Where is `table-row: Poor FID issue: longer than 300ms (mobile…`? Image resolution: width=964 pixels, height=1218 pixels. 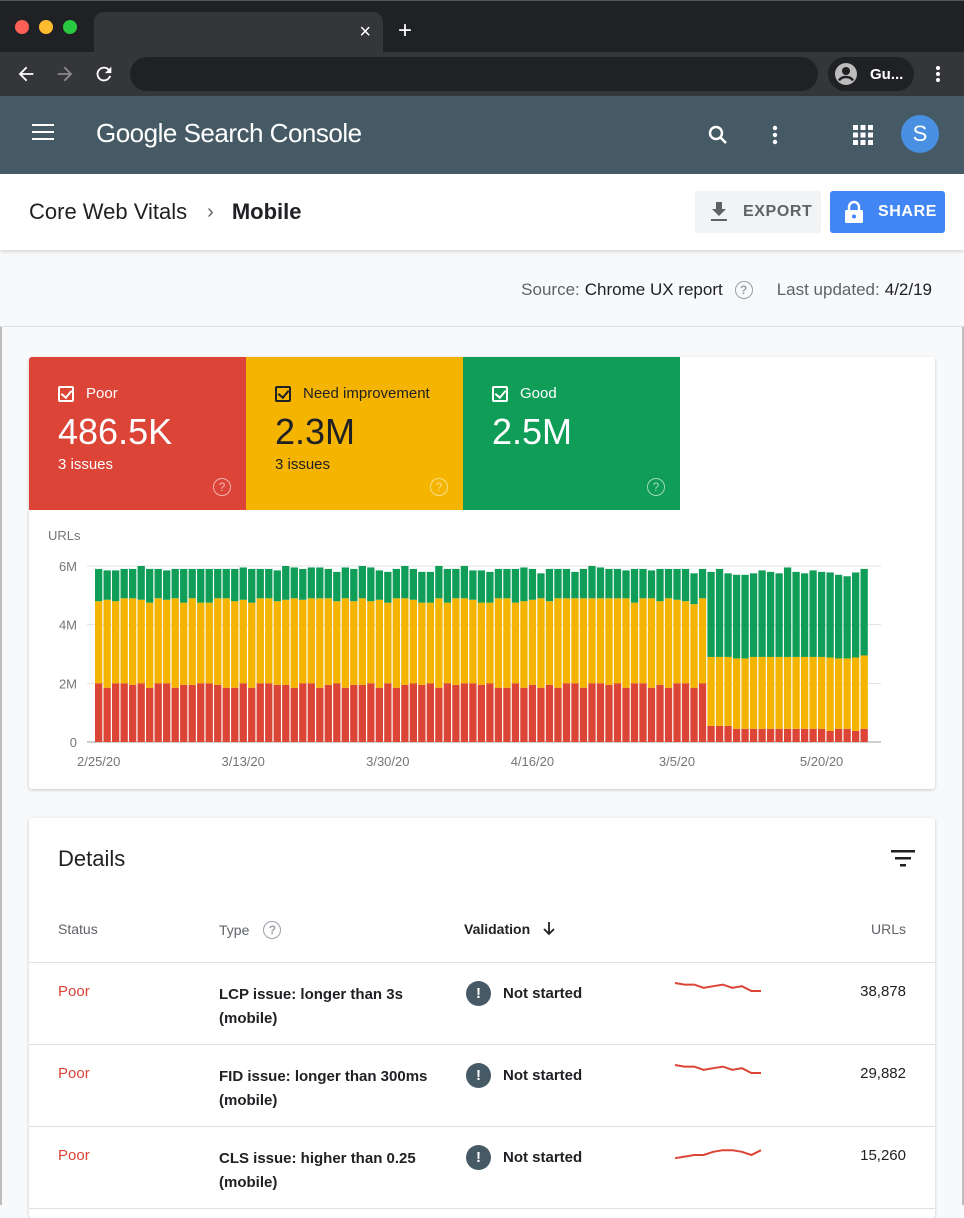 table-row: Poor FID issue: longer than 300ms (mobile… is located at coordinates (482, 1086).